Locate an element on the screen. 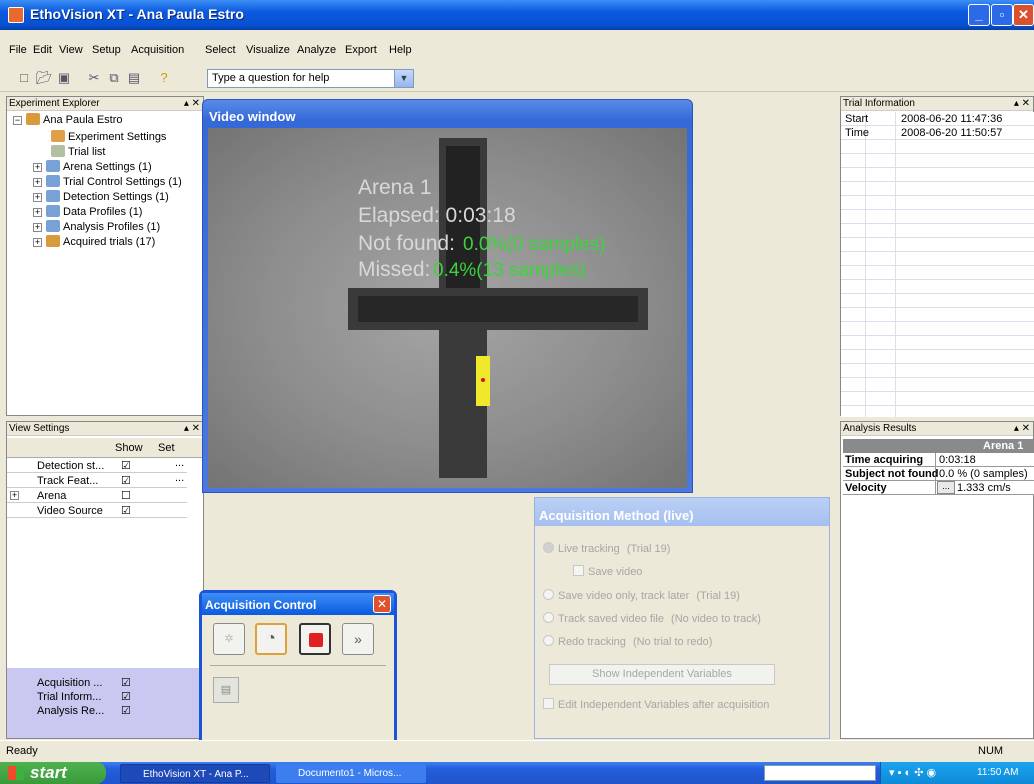 The image size is (1034, 784). acquisition-control-title: Acquisition Control is located at coordinates (298, 604).